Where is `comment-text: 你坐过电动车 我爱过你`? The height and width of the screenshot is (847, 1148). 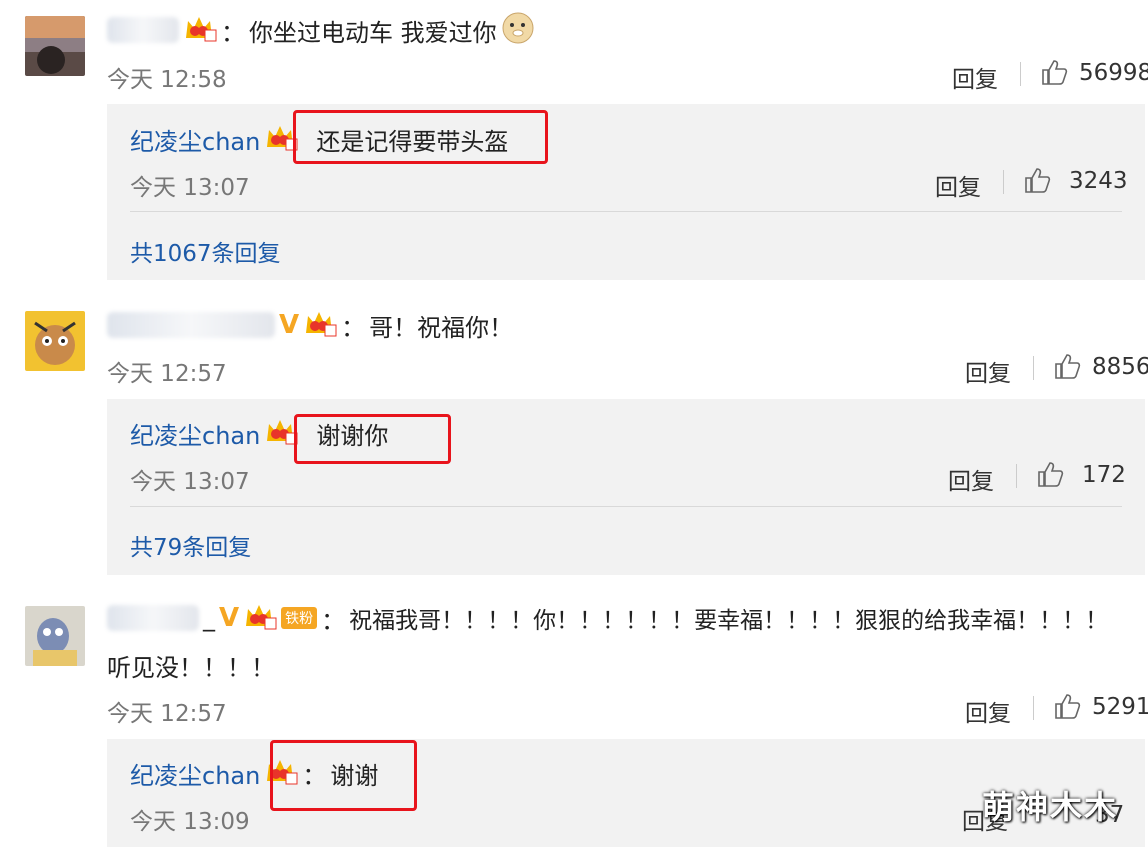
comment-text: 你坐过电动车 我爱过你 is located at coordinates (373, 32).